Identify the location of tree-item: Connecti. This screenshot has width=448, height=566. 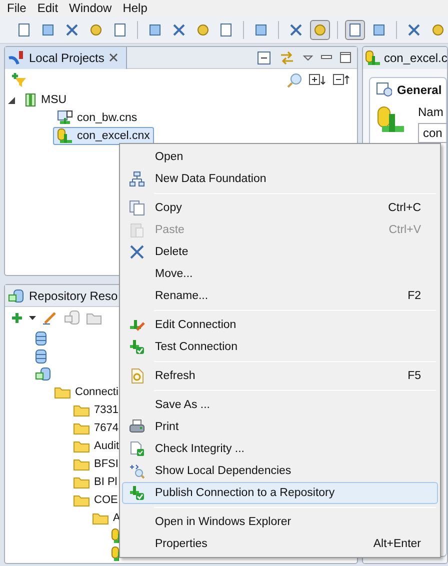
(96, 392).